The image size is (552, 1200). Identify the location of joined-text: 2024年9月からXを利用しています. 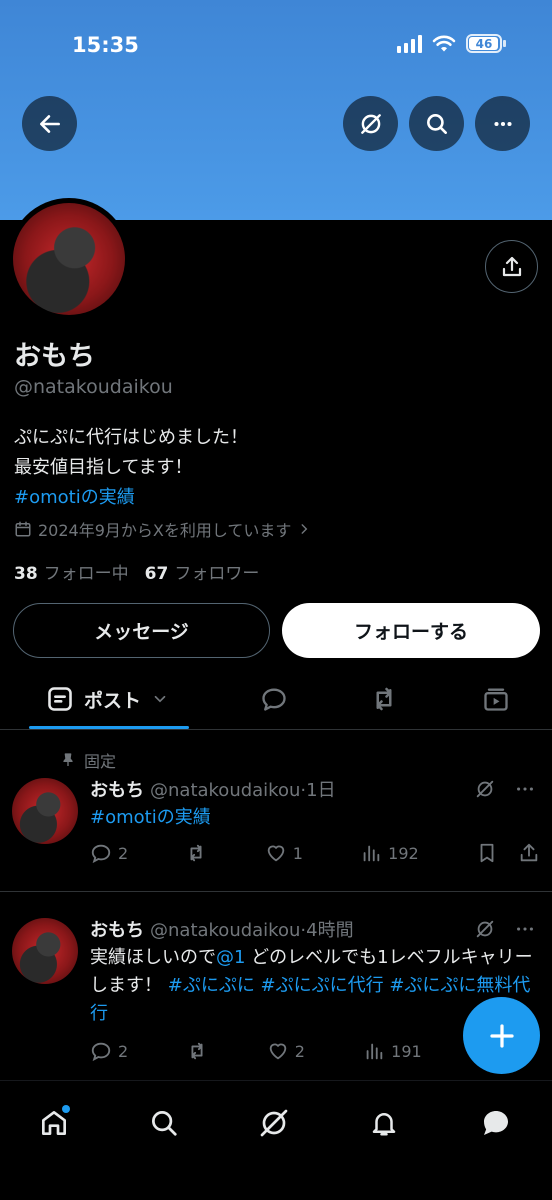
(165, 530).